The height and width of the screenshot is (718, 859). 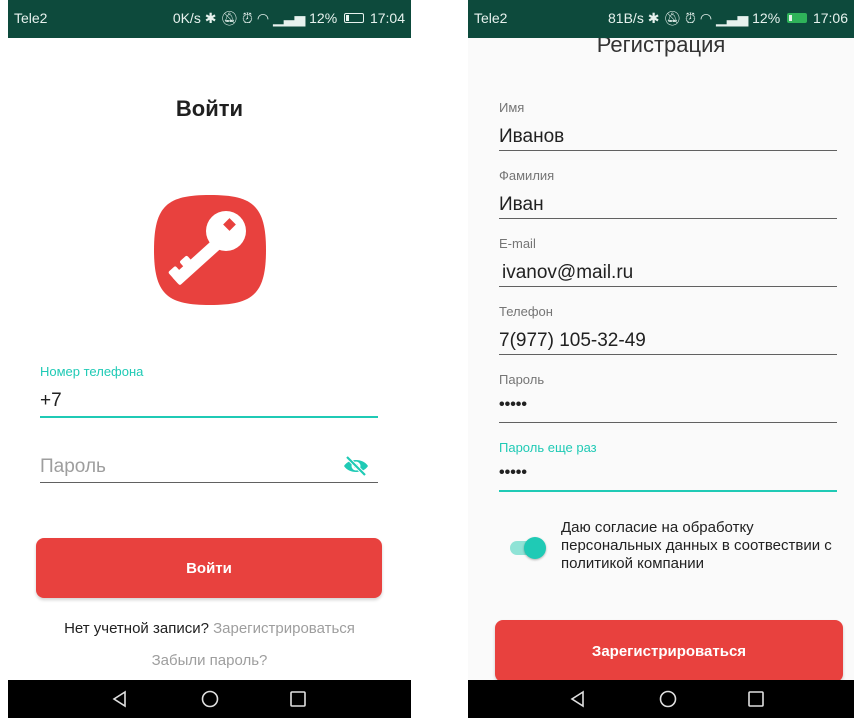 What do you see at coordinates (209, 568) in the screenshot?
I see `login-button: Войти` at bounding box center [209, 568].